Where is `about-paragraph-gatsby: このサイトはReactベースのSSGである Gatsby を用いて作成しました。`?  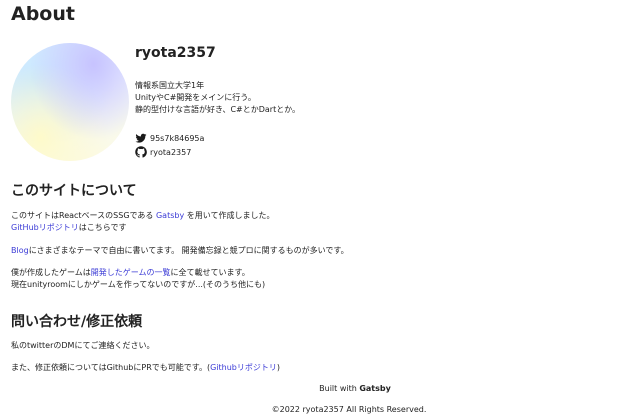 about-paragraph-gatsby: このサイトはReactベースのSSGである Gatsby を用いて作成しました。 is located at coordinates (143, 216).